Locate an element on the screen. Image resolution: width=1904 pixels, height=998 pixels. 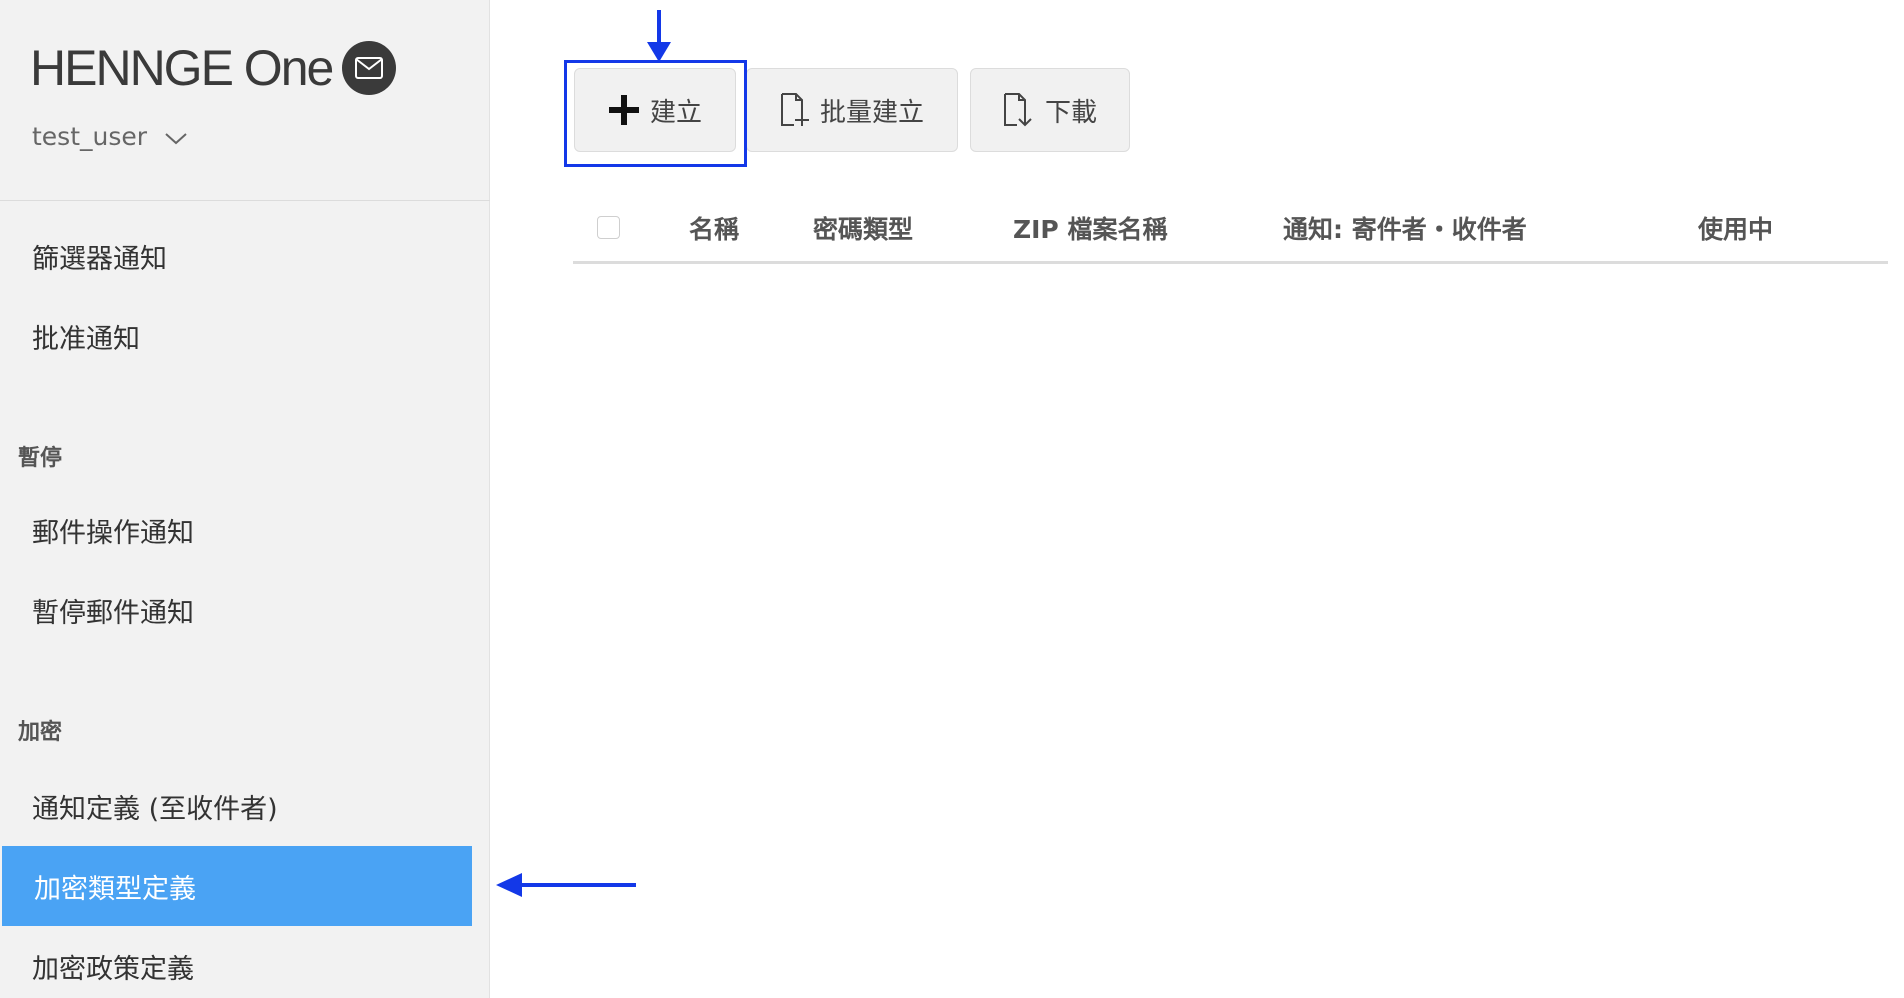
chevron-down-icon is located at coordinates (176, 136).